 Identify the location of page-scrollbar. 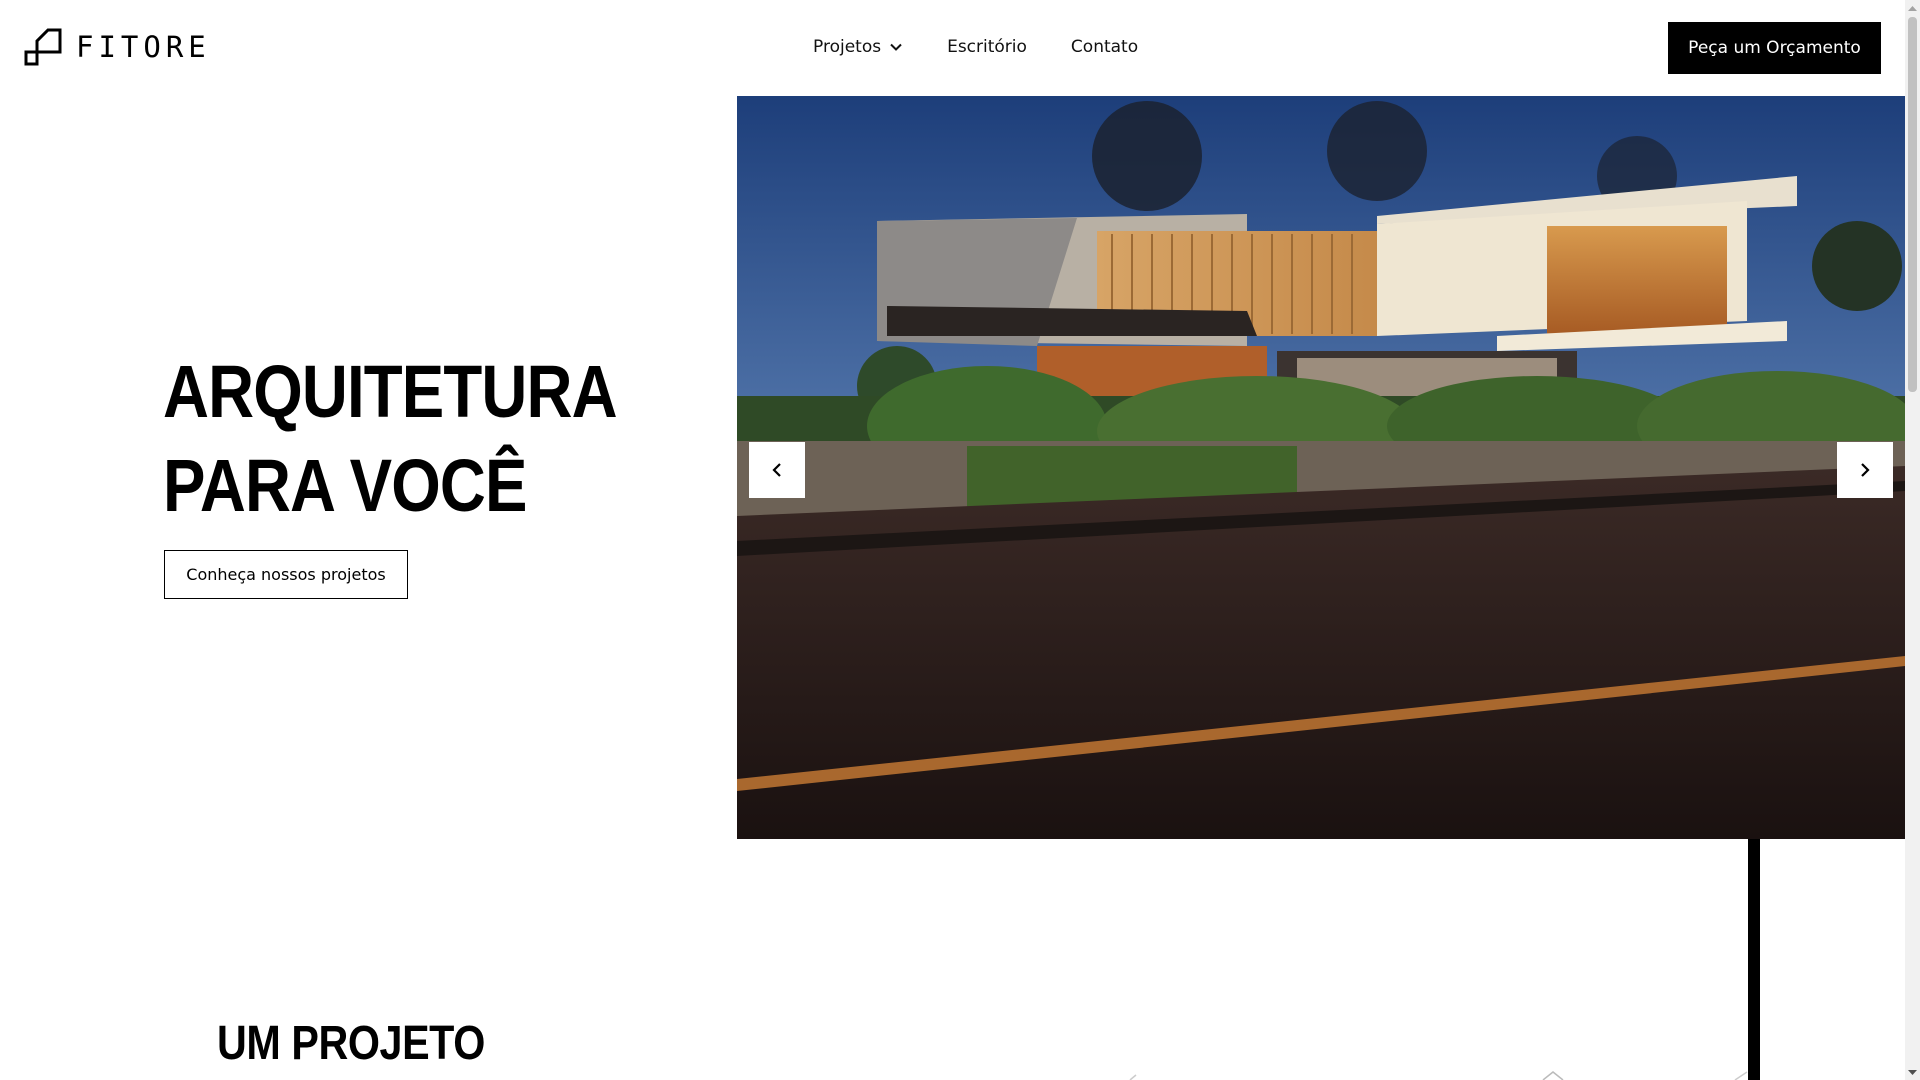
(1912, 540).